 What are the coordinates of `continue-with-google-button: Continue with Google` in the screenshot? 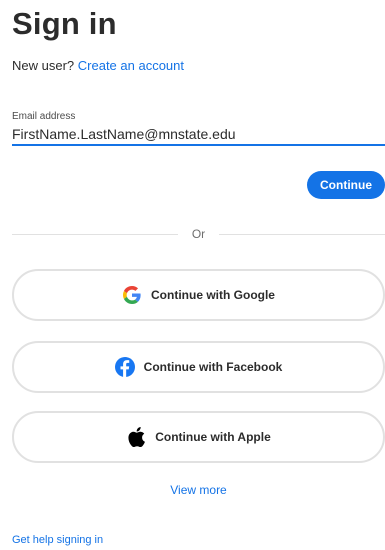 It's located at (198, 295).